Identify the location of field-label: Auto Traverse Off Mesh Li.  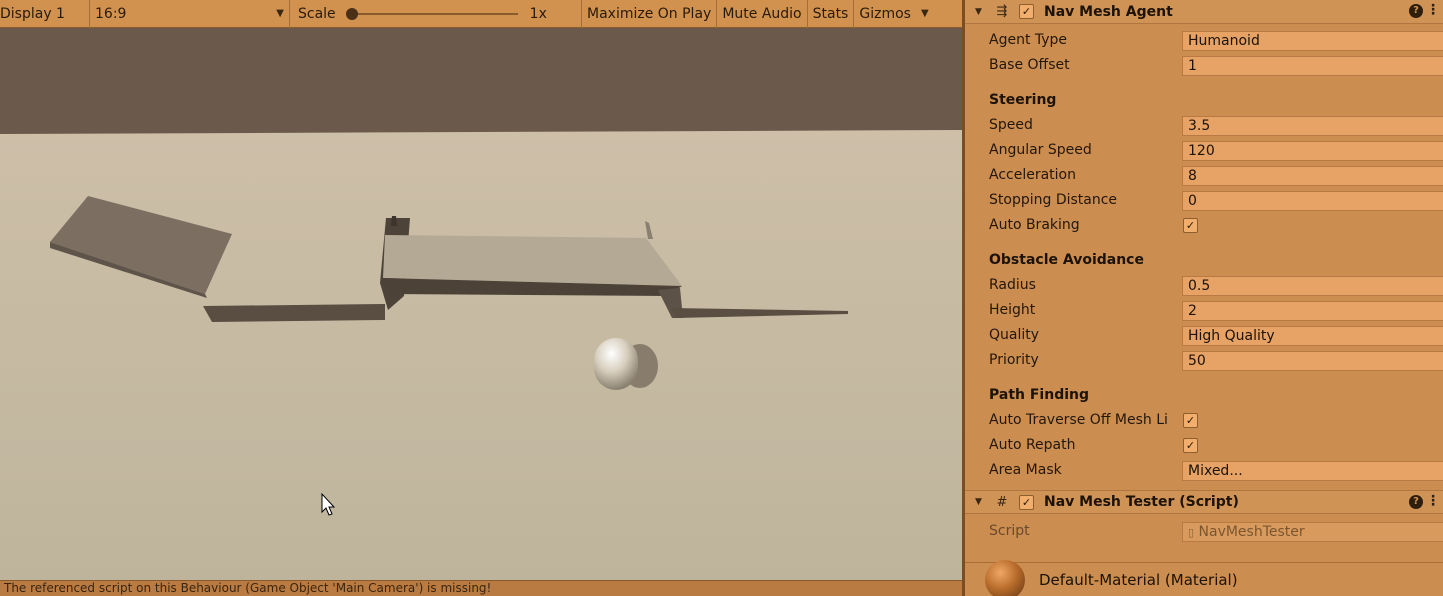
(1078, 420).